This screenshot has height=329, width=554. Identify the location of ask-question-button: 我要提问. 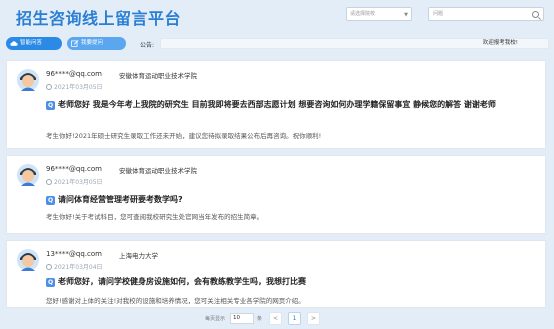
(96, 43).